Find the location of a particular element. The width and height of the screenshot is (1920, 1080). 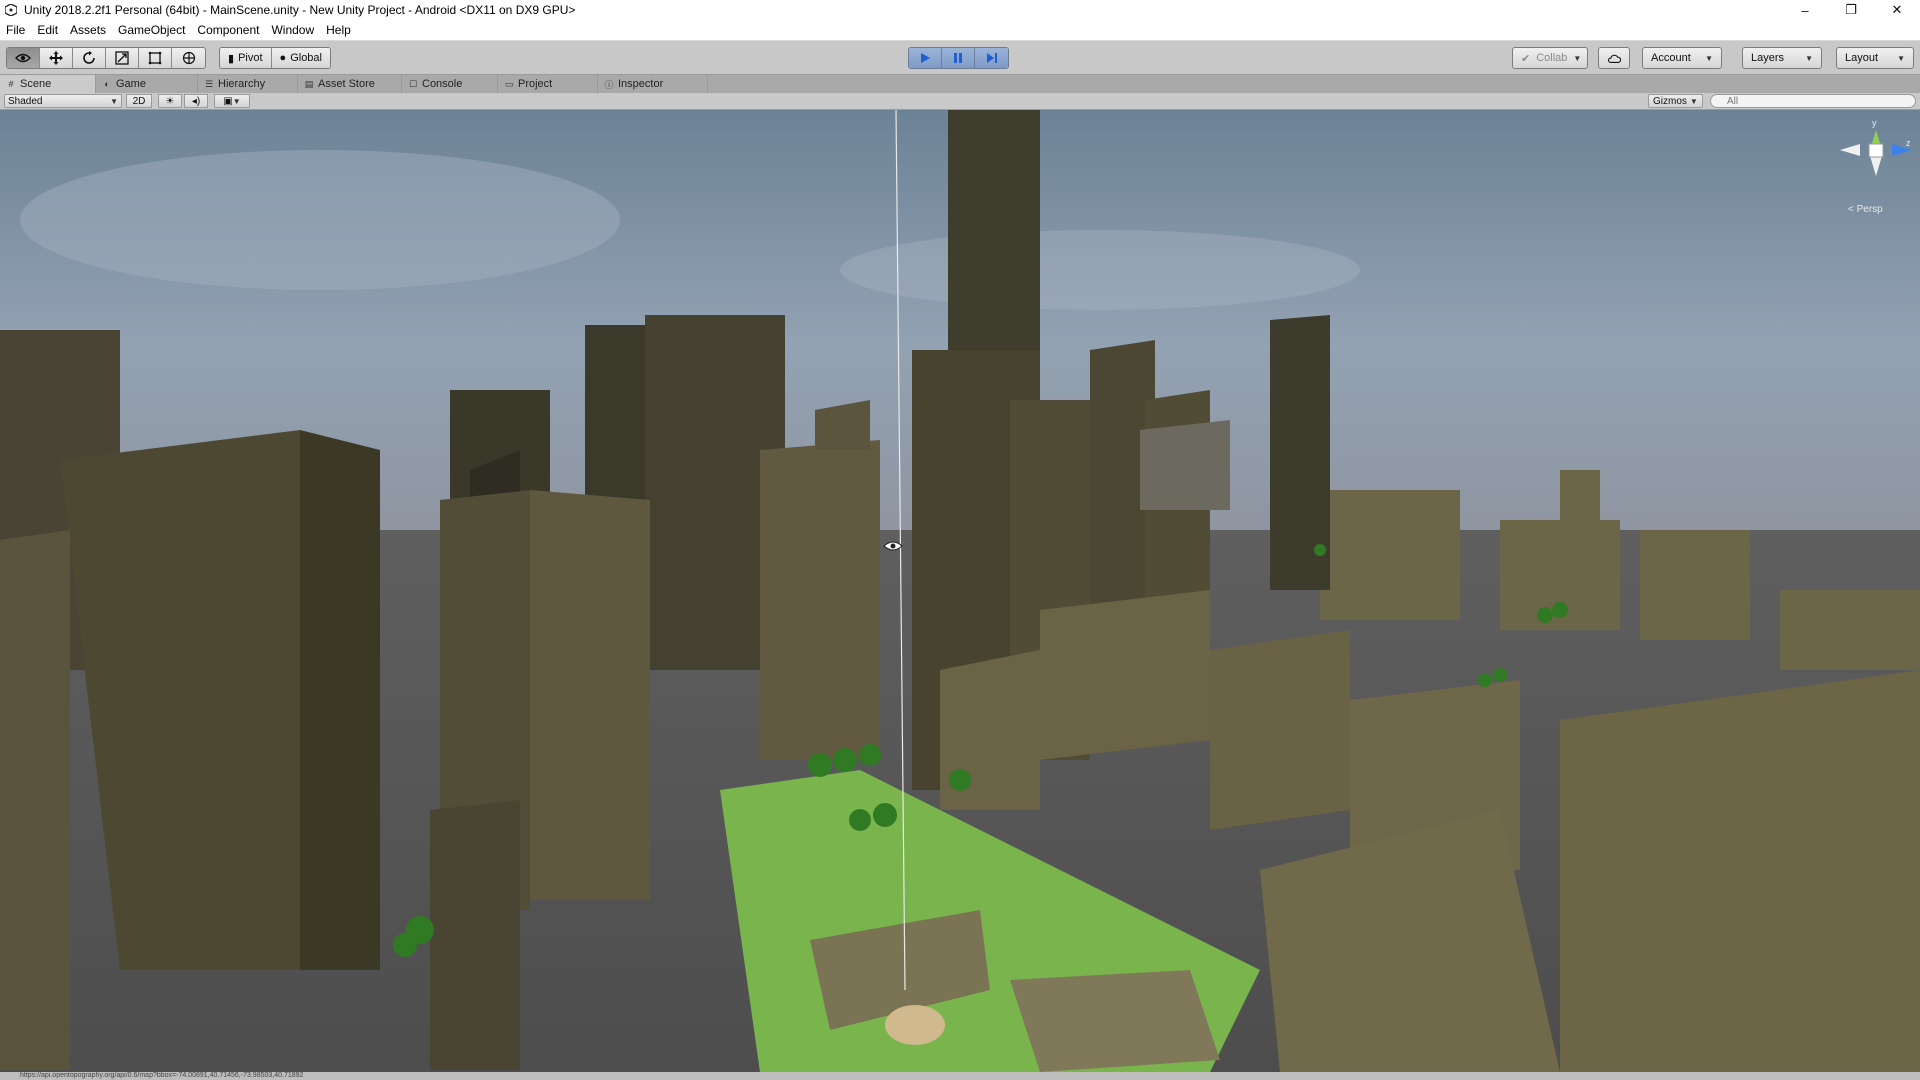

layers-label: Layers is located at coordinates (1768, 58).